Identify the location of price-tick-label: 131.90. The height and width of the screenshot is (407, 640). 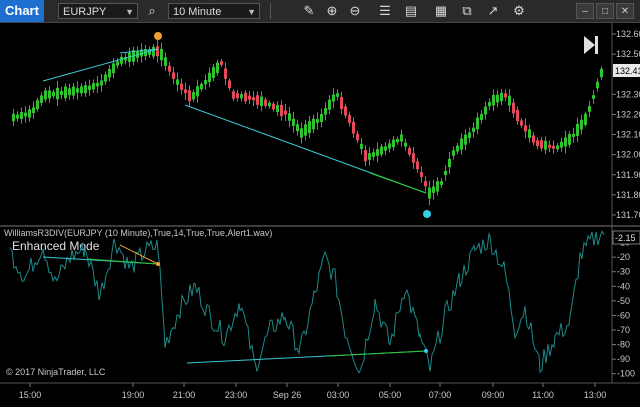
(628, 175).